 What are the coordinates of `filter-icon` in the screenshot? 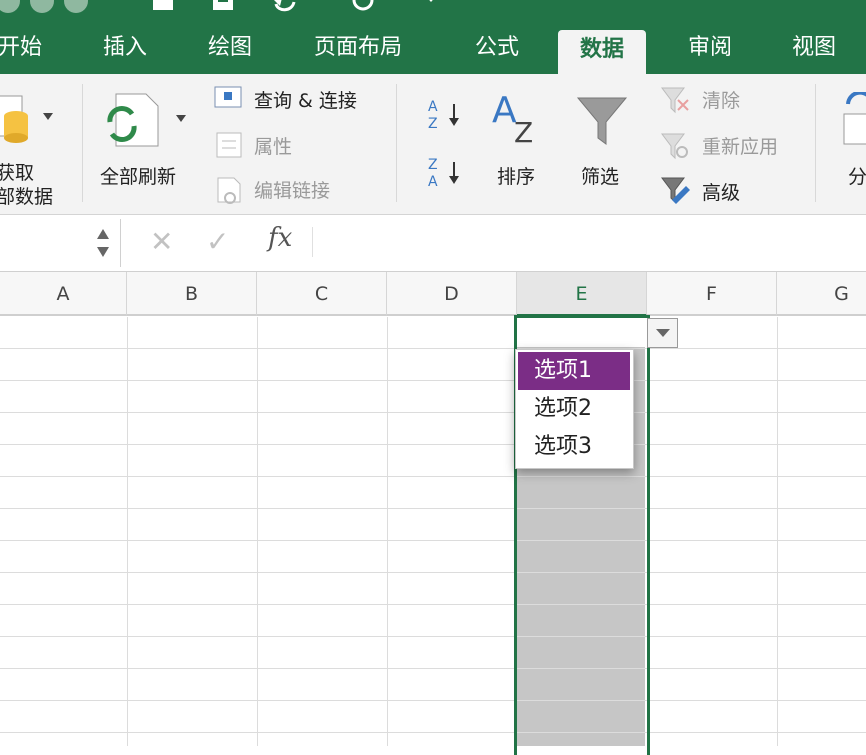 It's located at (602, 120).